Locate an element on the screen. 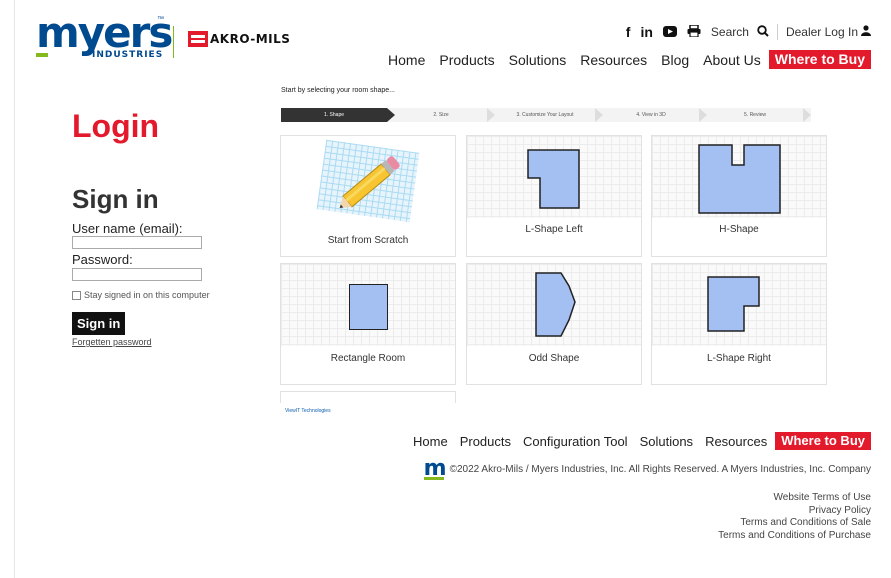 This screenshot has width=891, height=578. myers-m-logo-icon: m is located at coordinates (435, 468).